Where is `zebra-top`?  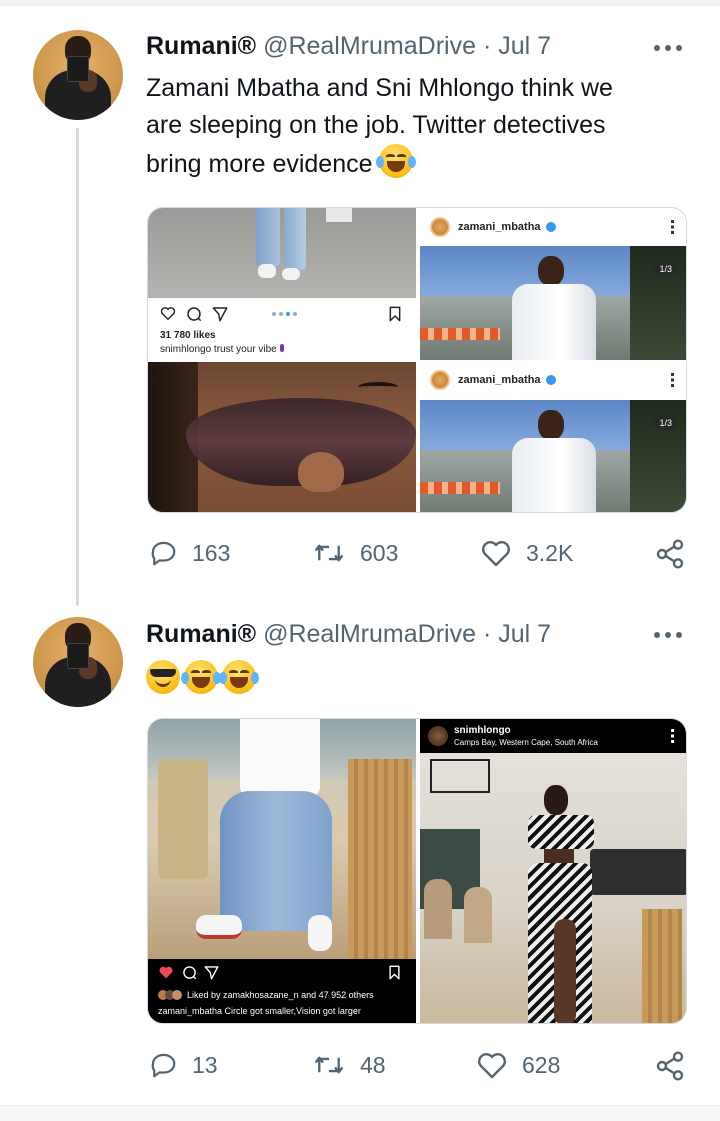
zebra-top is located at coordinates (561, 832).